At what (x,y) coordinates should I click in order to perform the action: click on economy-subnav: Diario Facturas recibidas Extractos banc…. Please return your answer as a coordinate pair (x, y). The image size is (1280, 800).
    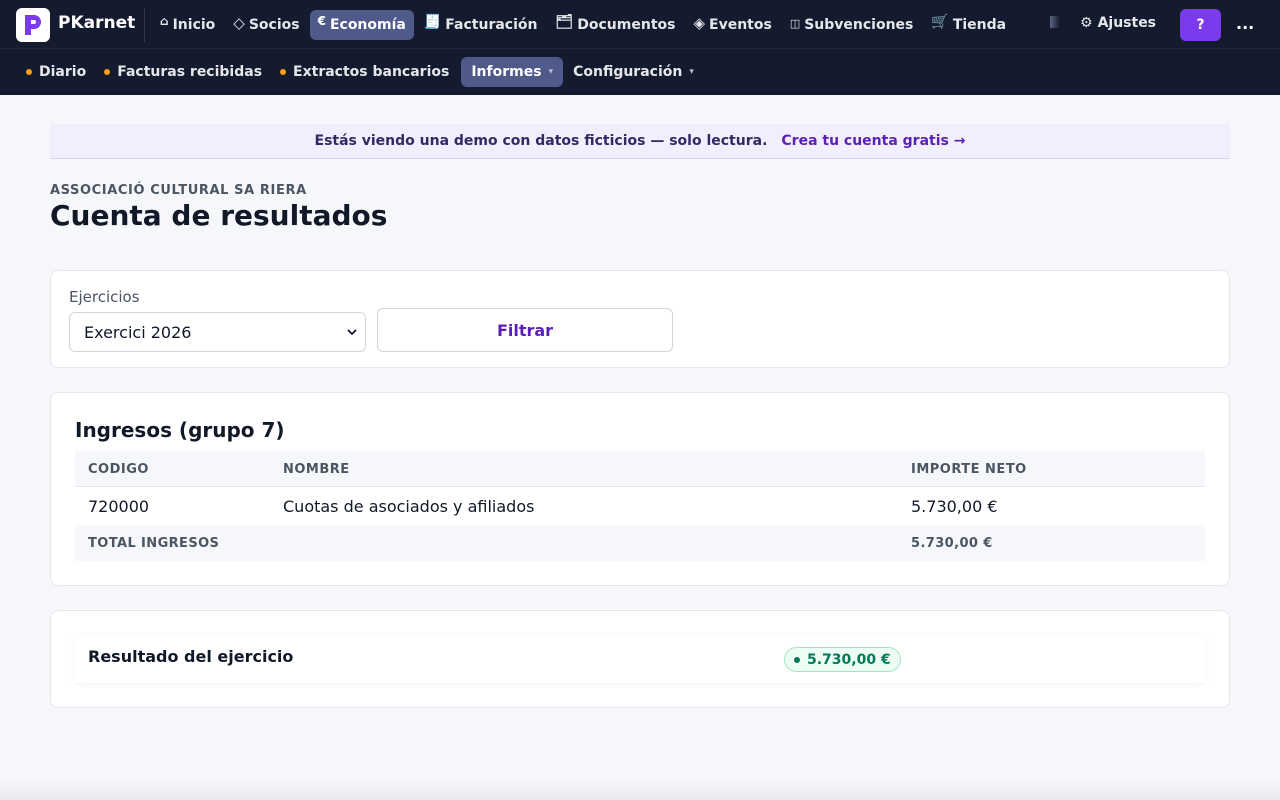
    Looking at the image, I should click on (361, 72).